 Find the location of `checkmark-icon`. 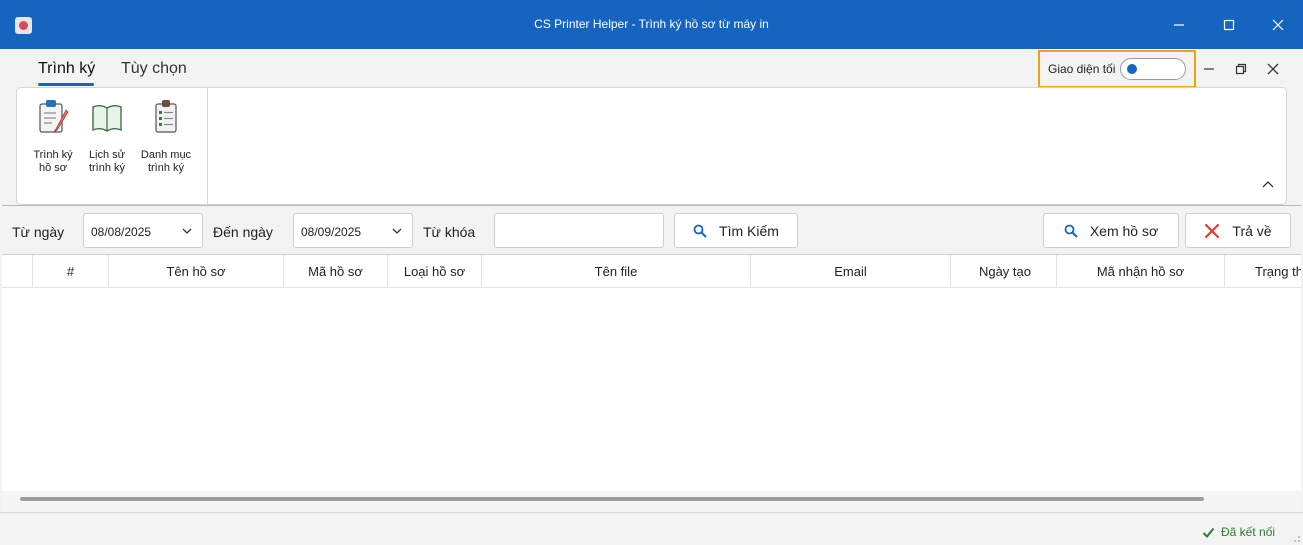

checkmark-icon is located at coordinates (1208, 532).